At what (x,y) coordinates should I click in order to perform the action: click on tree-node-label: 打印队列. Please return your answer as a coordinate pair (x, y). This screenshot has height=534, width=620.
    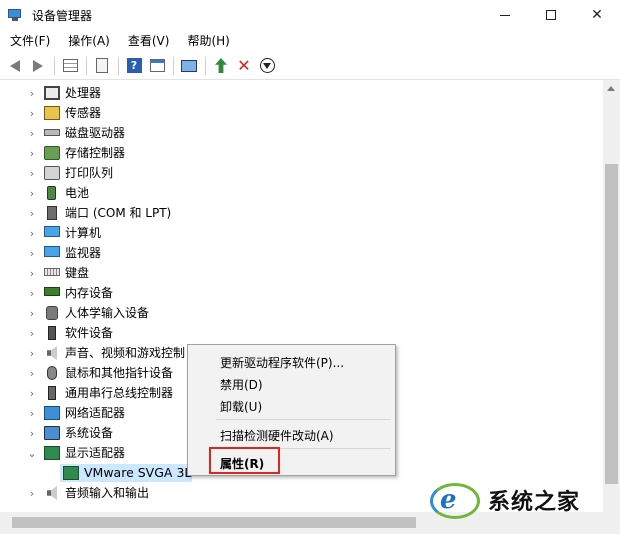
    Looking at the image, I should click on (89, 173).